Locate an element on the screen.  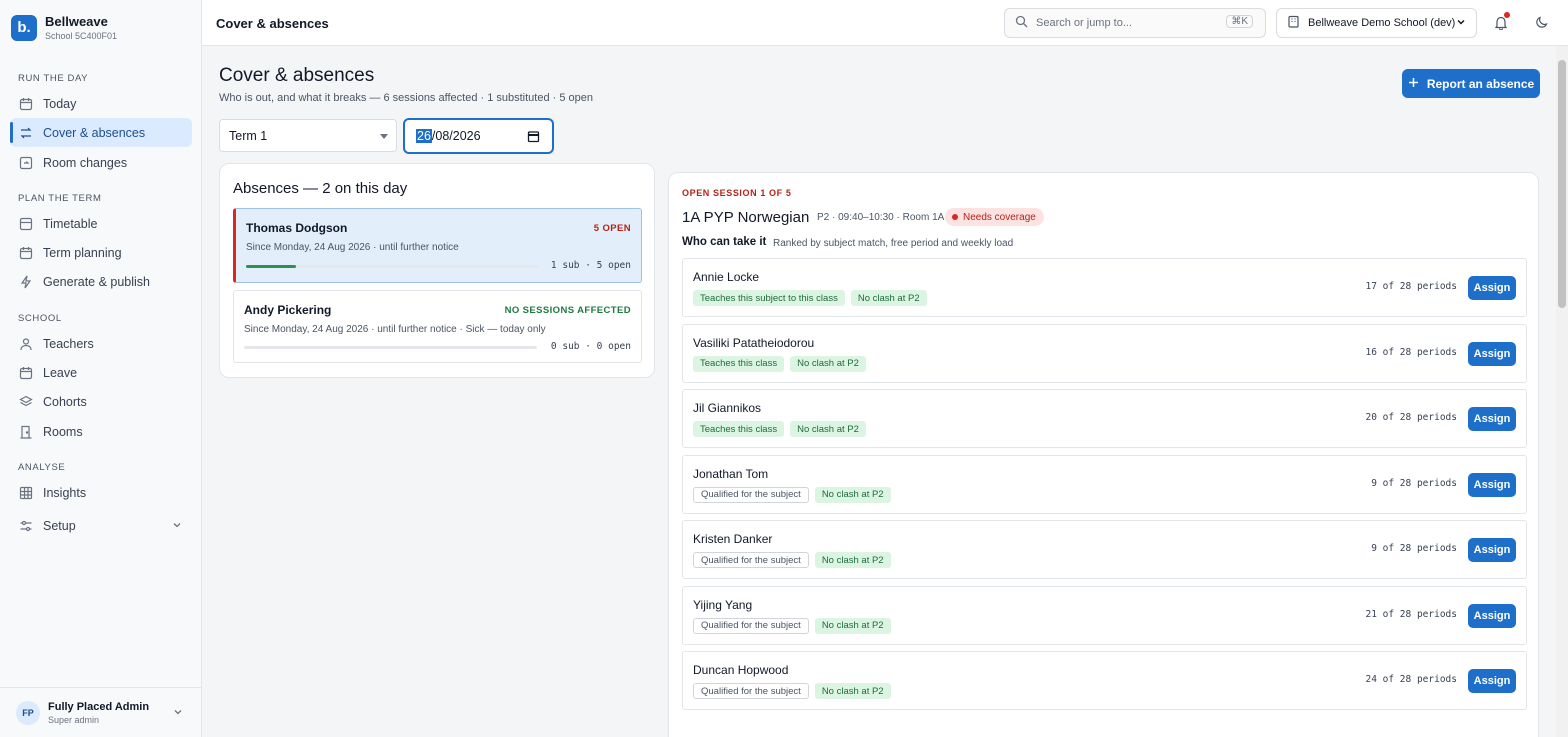
report-absence-button: Report an absence is located at coordinates (1471, 83).